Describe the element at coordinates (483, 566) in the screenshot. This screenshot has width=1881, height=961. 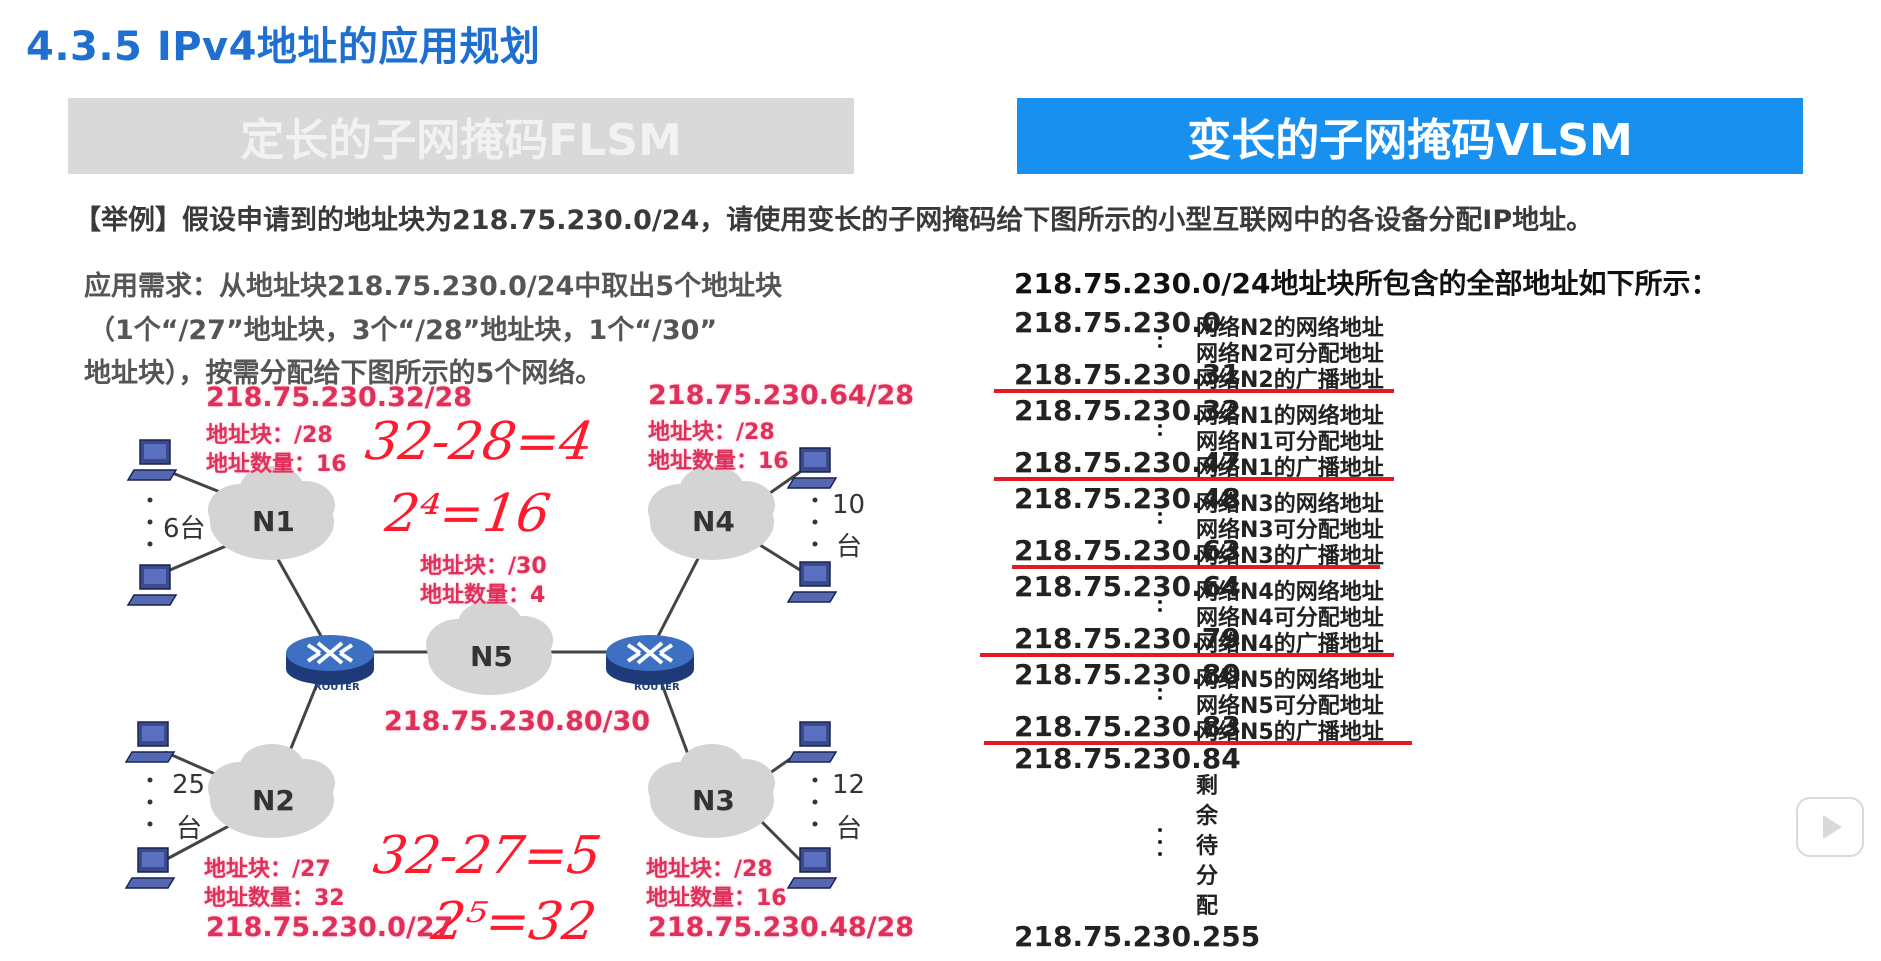
I see `n5-block: 地址块：/30` at that location.